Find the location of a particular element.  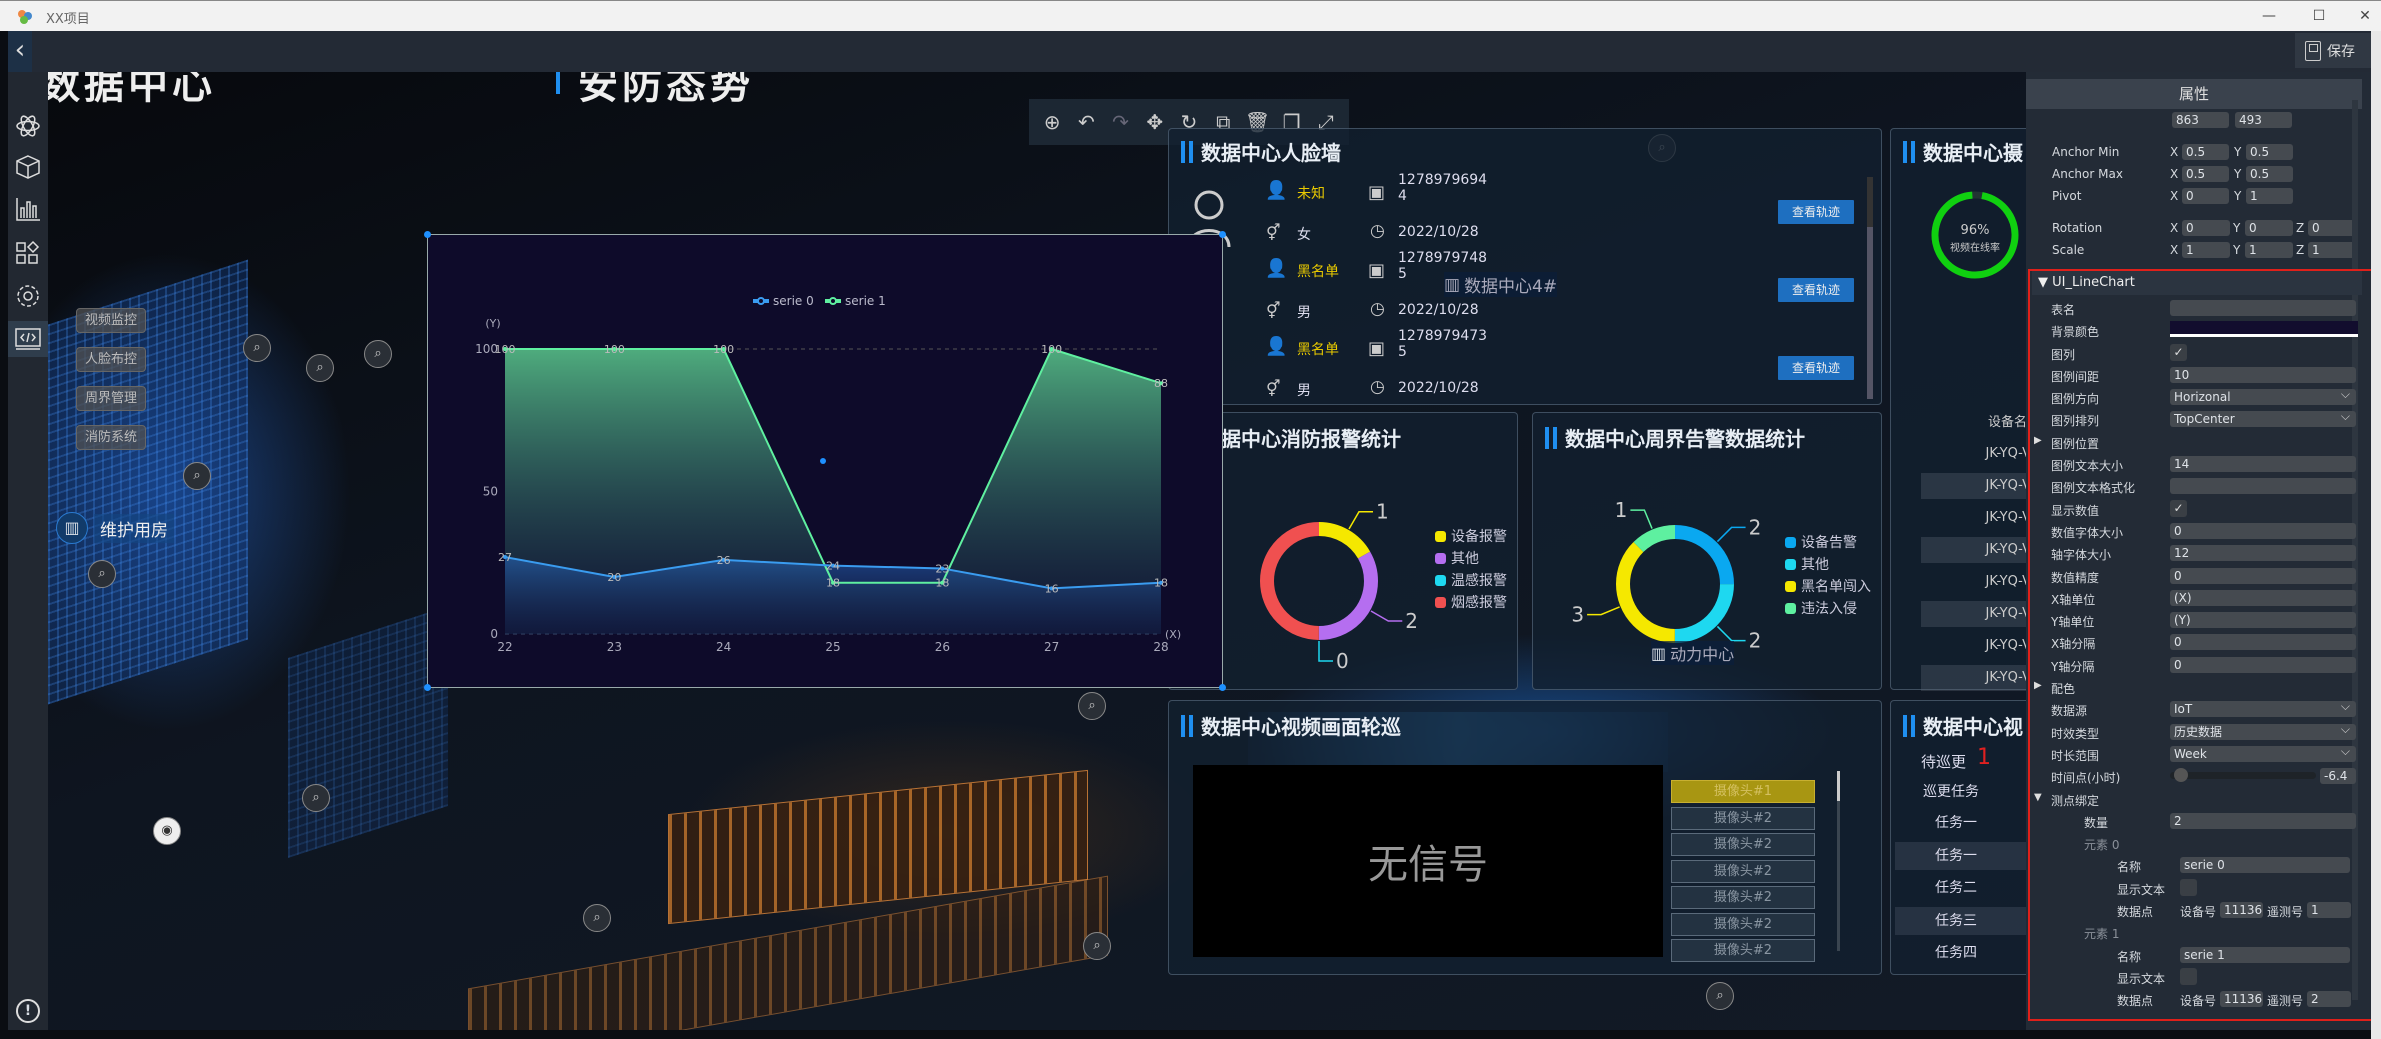

telemetry-input: 1 is located at coordinates (2329, 910).